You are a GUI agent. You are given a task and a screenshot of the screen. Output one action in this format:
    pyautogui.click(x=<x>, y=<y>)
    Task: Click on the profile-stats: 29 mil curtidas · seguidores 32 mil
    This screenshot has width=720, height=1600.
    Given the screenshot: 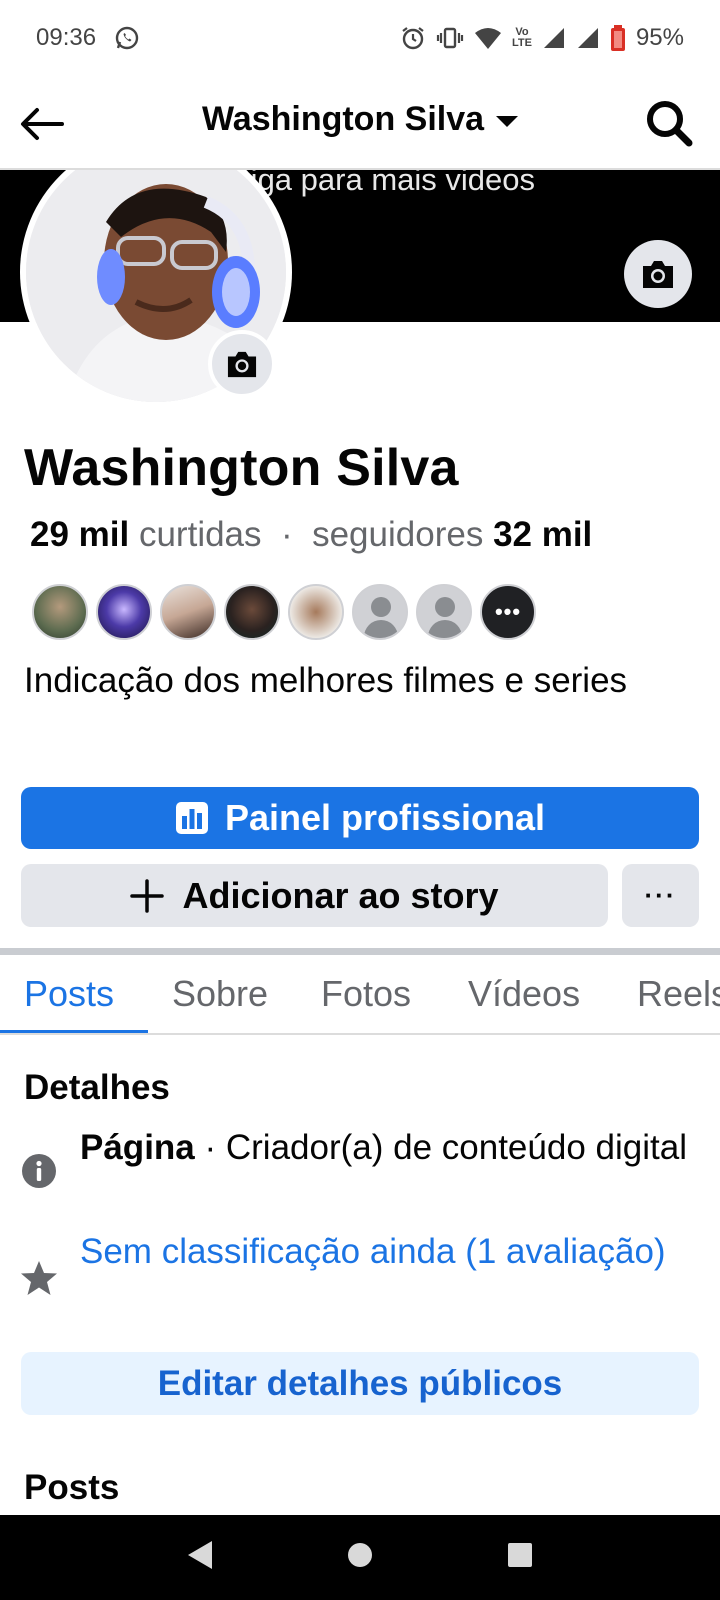 What is the action you would take?
    pyautogui.click(x=311, y=535)
    